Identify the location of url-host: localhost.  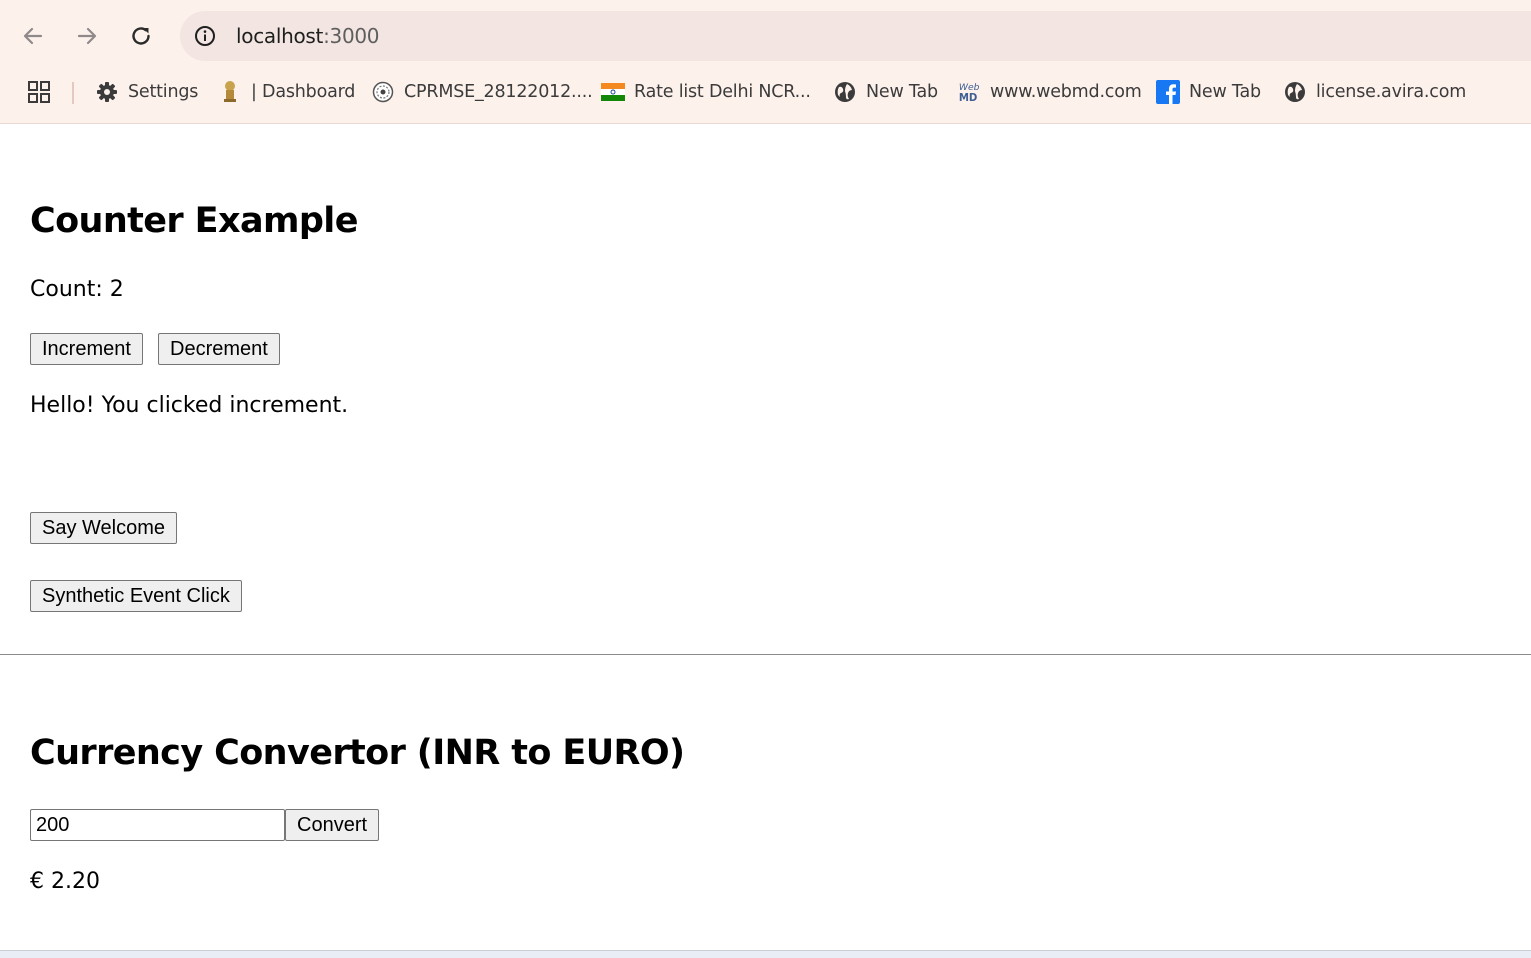
(280, 36).